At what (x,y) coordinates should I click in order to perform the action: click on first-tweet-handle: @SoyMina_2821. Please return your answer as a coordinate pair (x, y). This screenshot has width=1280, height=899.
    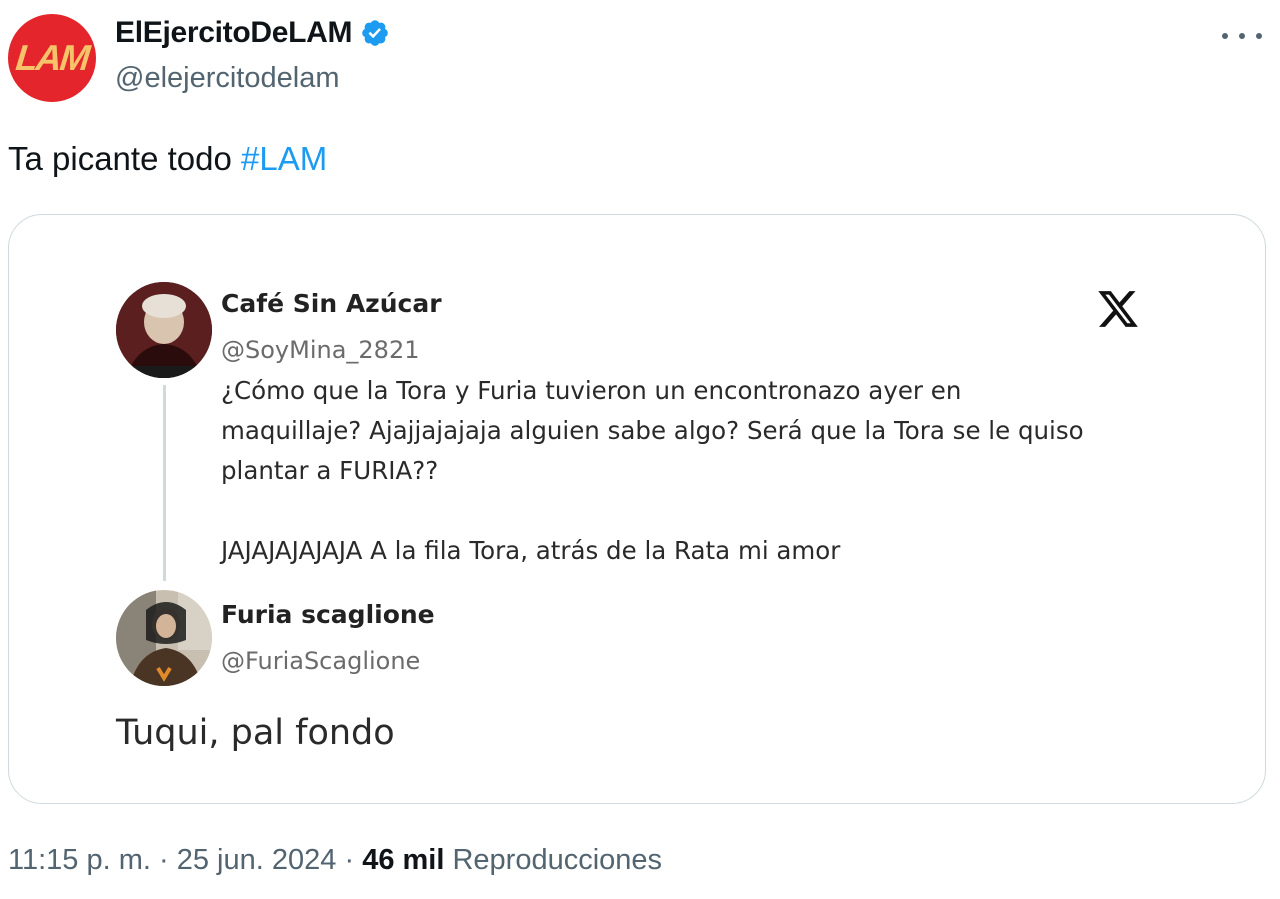
    Looking at the image, I should click on (320, 350).